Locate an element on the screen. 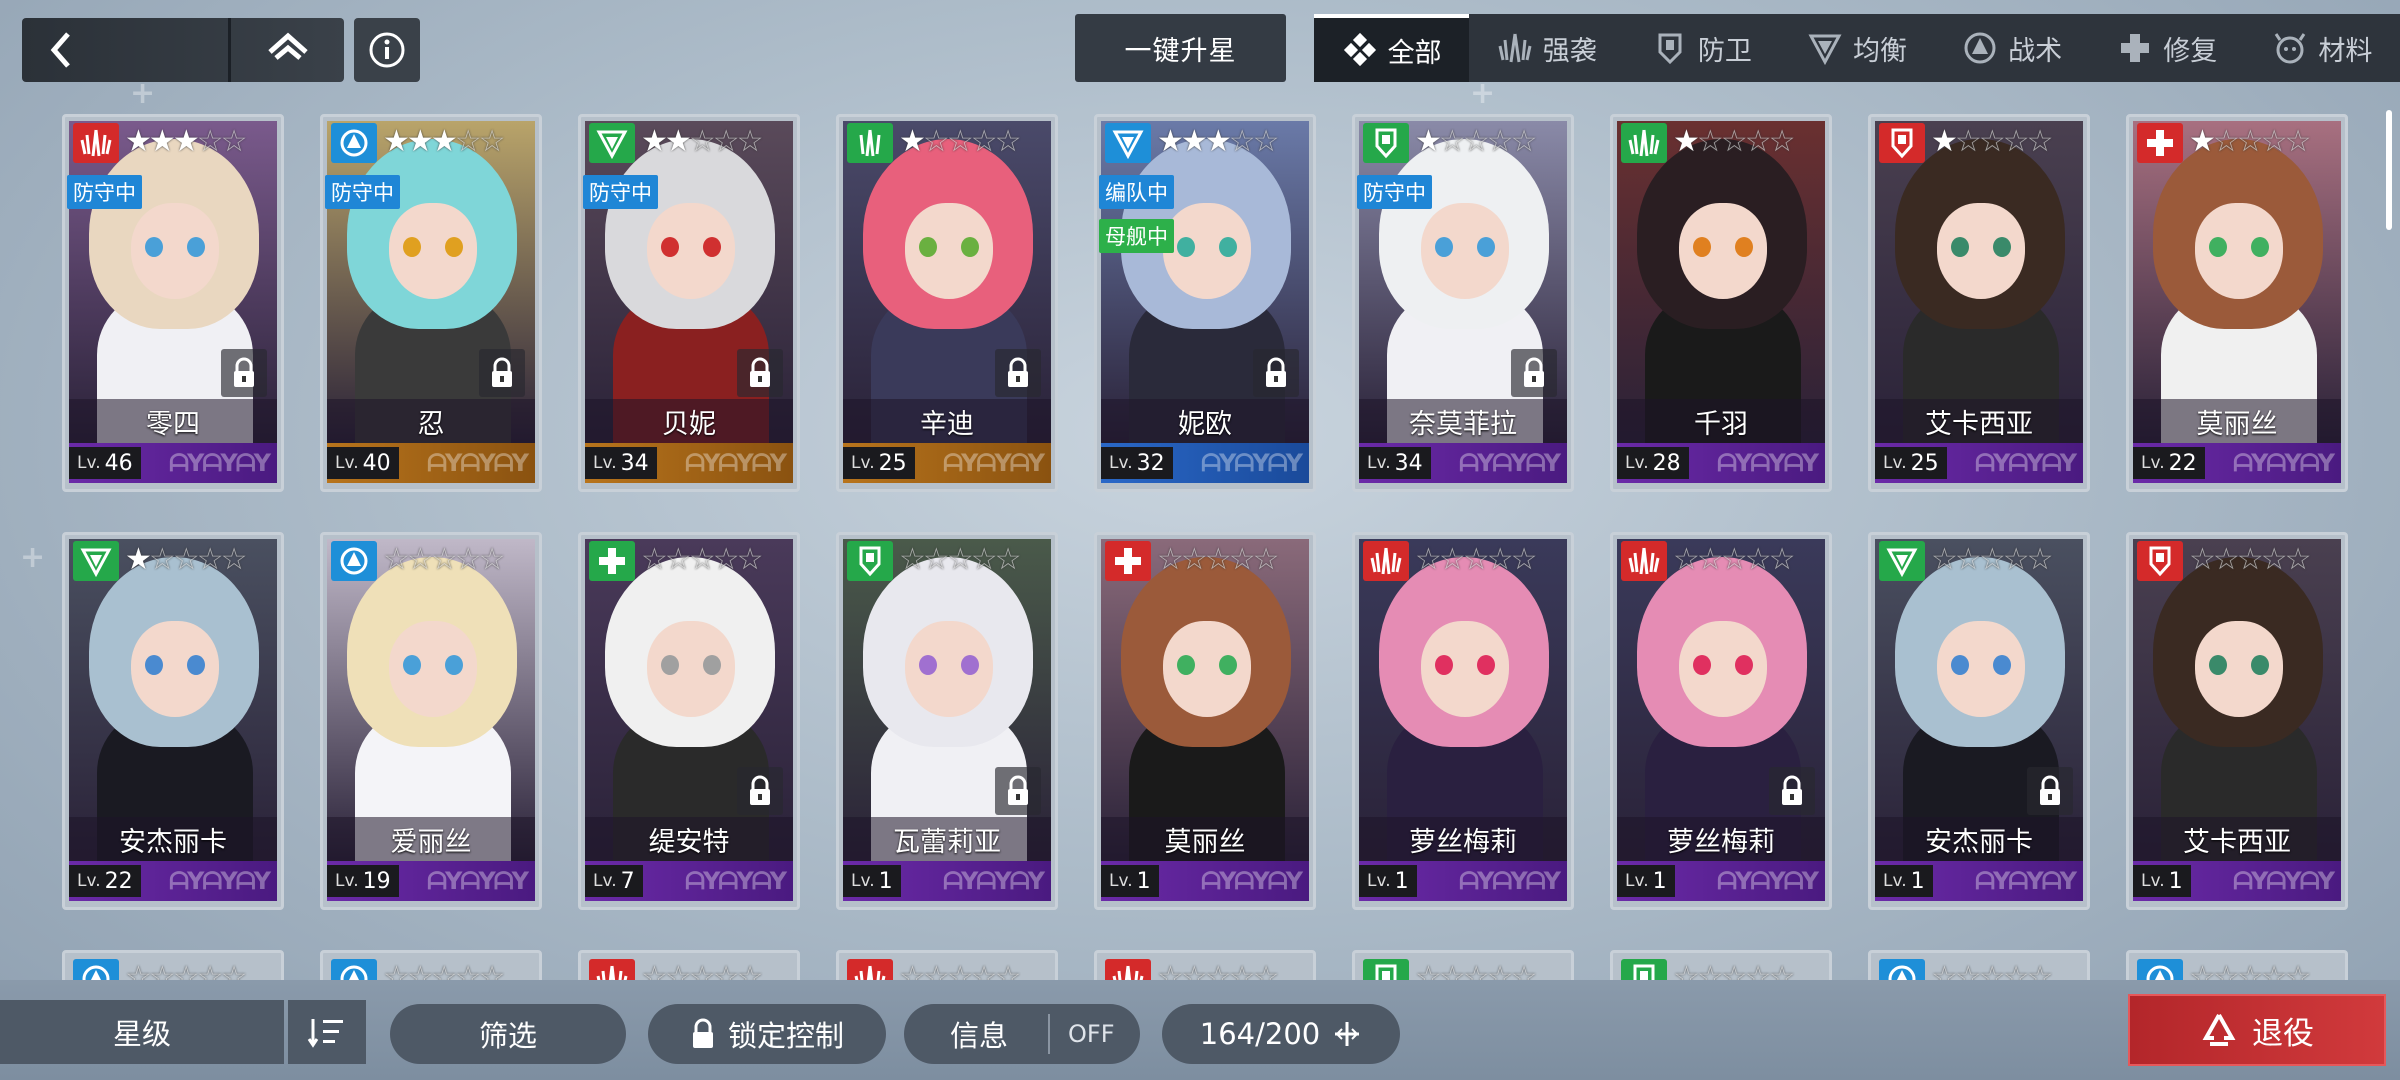 This screenshot has width=2400, height=1080. lock-control-button: 锁定控制 is located at coordinates (767, 1034).